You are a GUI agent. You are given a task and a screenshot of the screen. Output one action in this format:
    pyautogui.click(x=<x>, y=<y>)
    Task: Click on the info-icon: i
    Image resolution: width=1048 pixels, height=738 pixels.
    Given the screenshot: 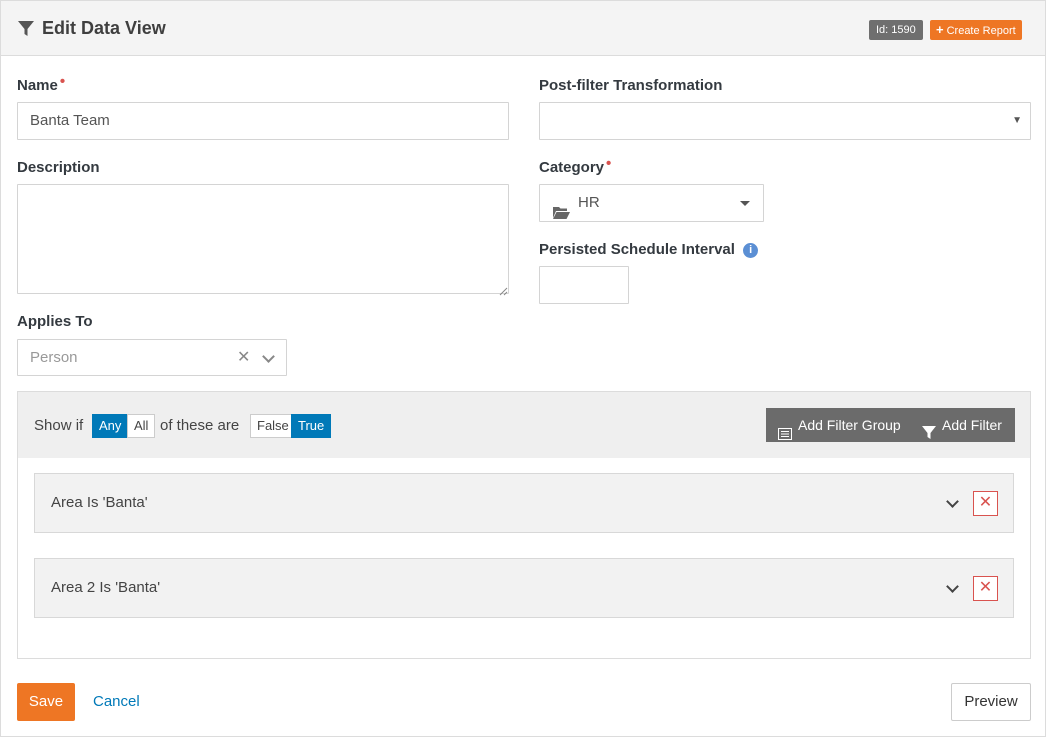 What is the action you would take?
    pyautogui.click(x=751, y=250)
    